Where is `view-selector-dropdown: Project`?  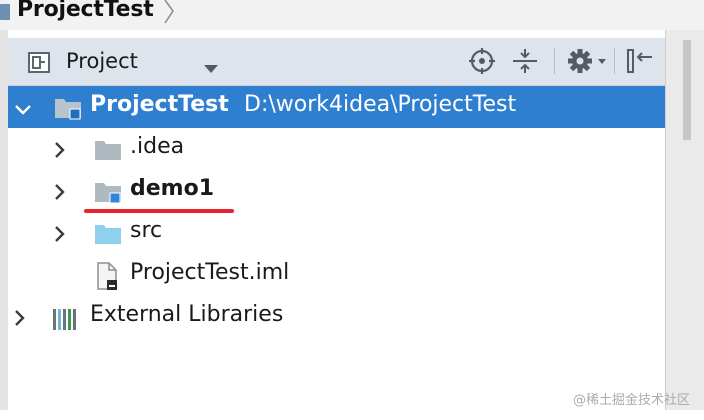 view-selector-dropdown: Project is located at coordinates (133, 62).